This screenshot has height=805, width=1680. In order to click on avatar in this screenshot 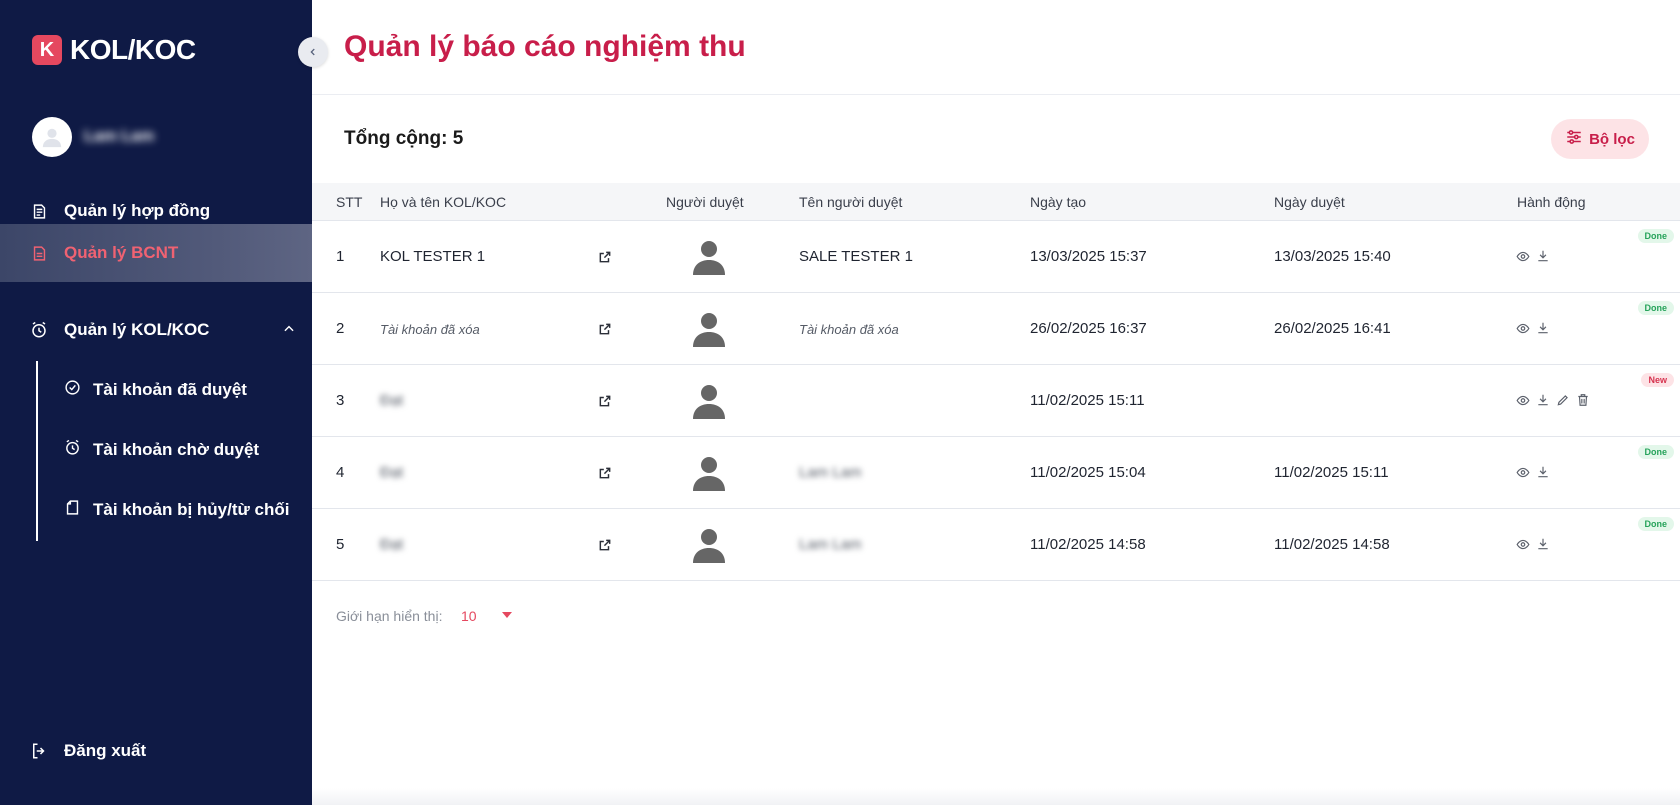, I will do `click(52, 137)`.